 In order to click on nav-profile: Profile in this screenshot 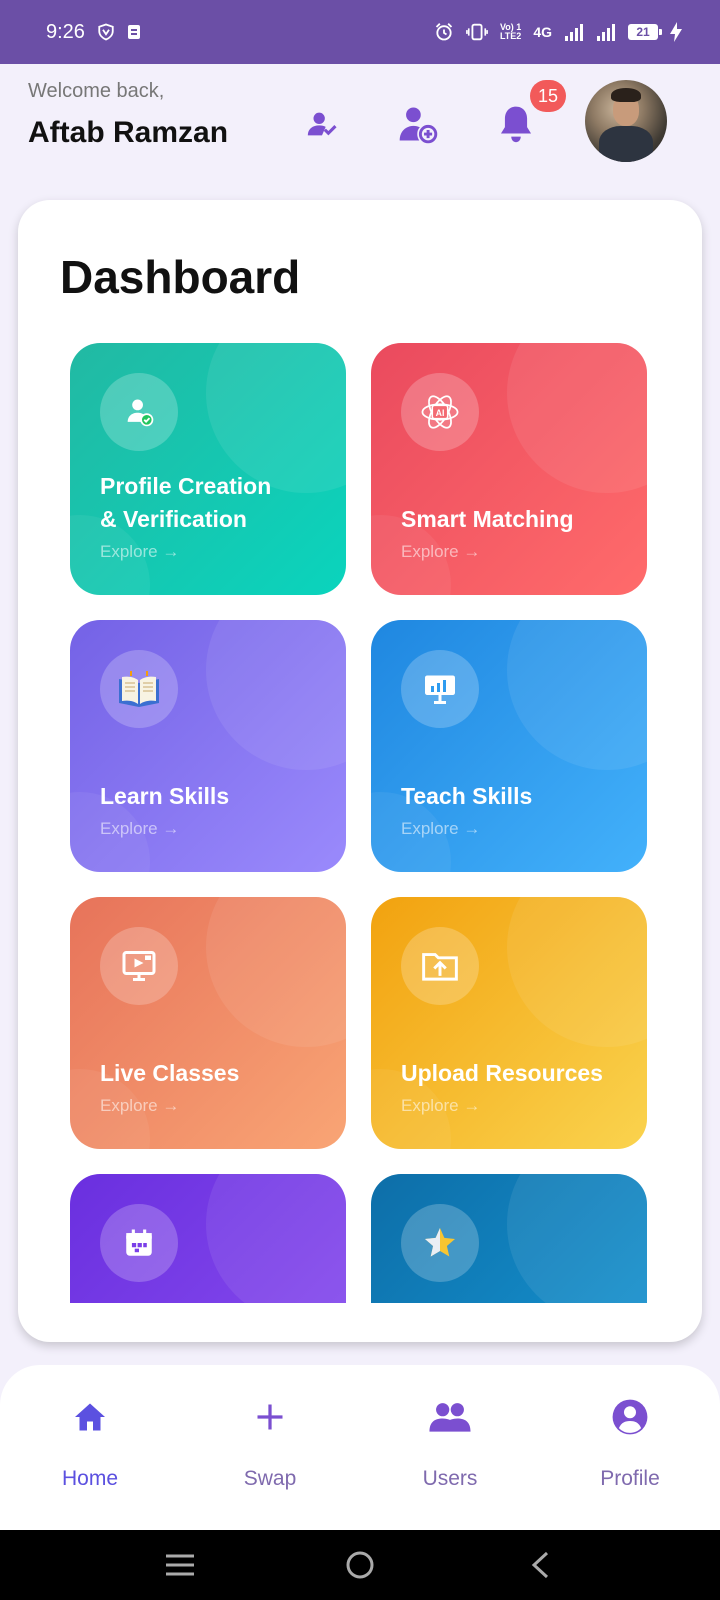, I will do `click(630, 1447)`.